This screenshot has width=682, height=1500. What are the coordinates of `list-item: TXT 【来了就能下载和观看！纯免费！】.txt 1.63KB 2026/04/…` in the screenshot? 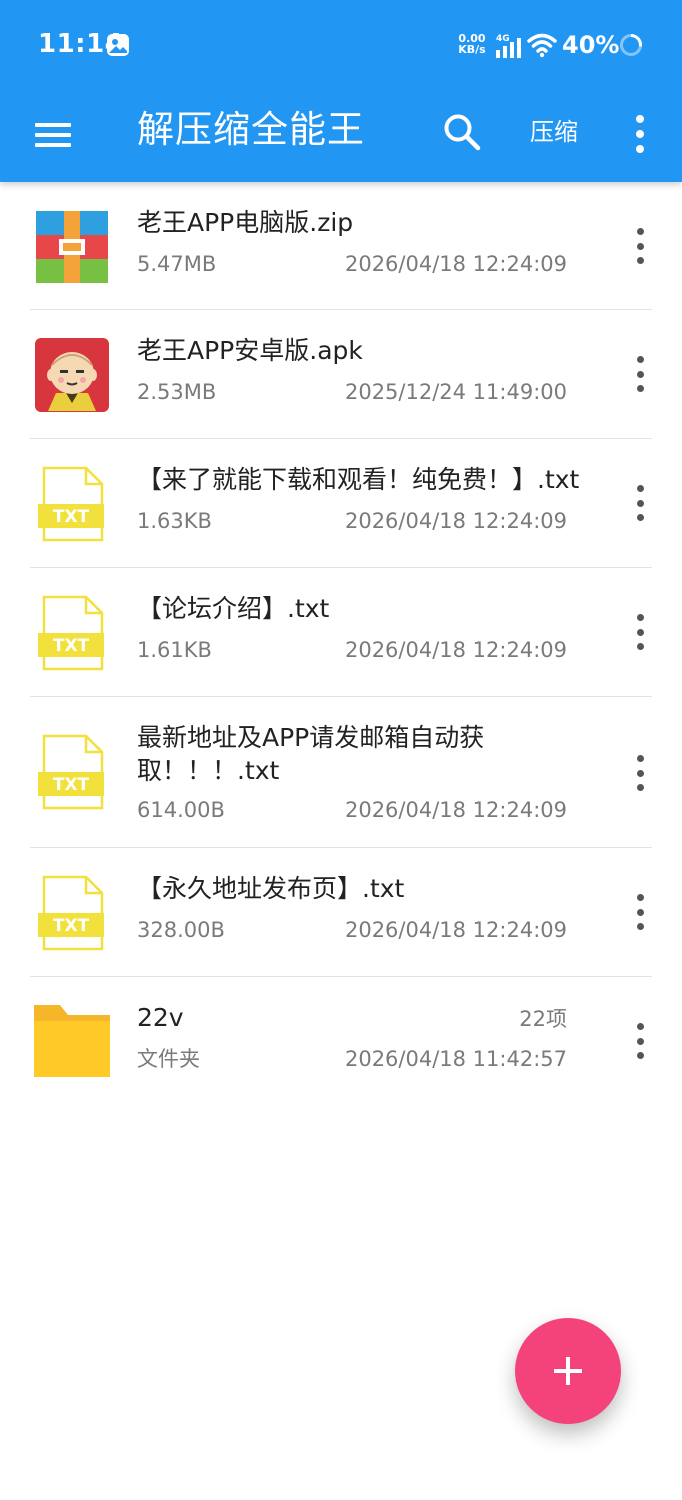 It's located at (341, 503).